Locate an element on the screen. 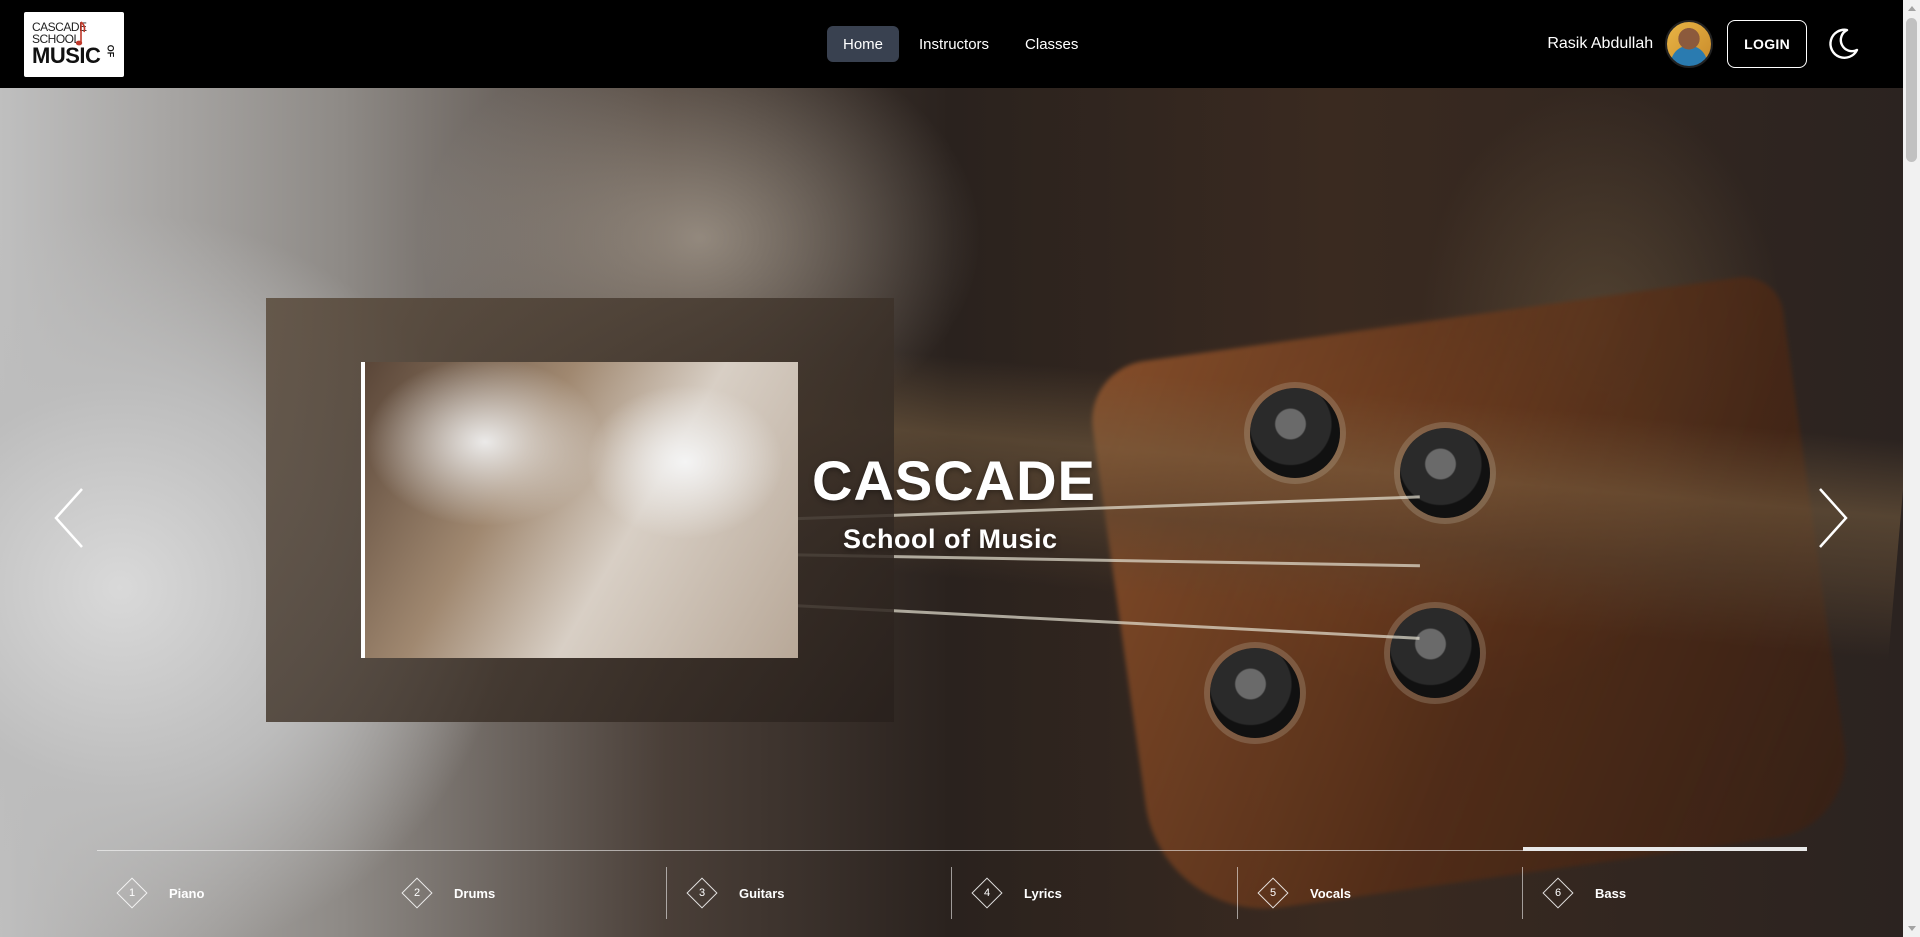 This screenshot has width=1920, height=937. carousel-next-button is located at coordinates (1832, 518).